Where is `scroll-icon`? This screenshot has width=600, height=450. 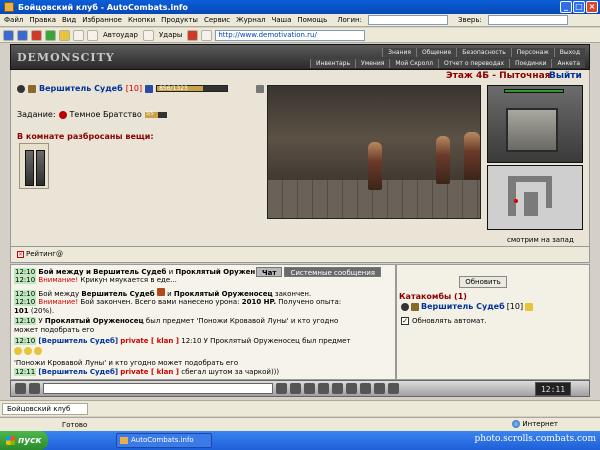 scroll-icon is located at coordinates (351, 388).